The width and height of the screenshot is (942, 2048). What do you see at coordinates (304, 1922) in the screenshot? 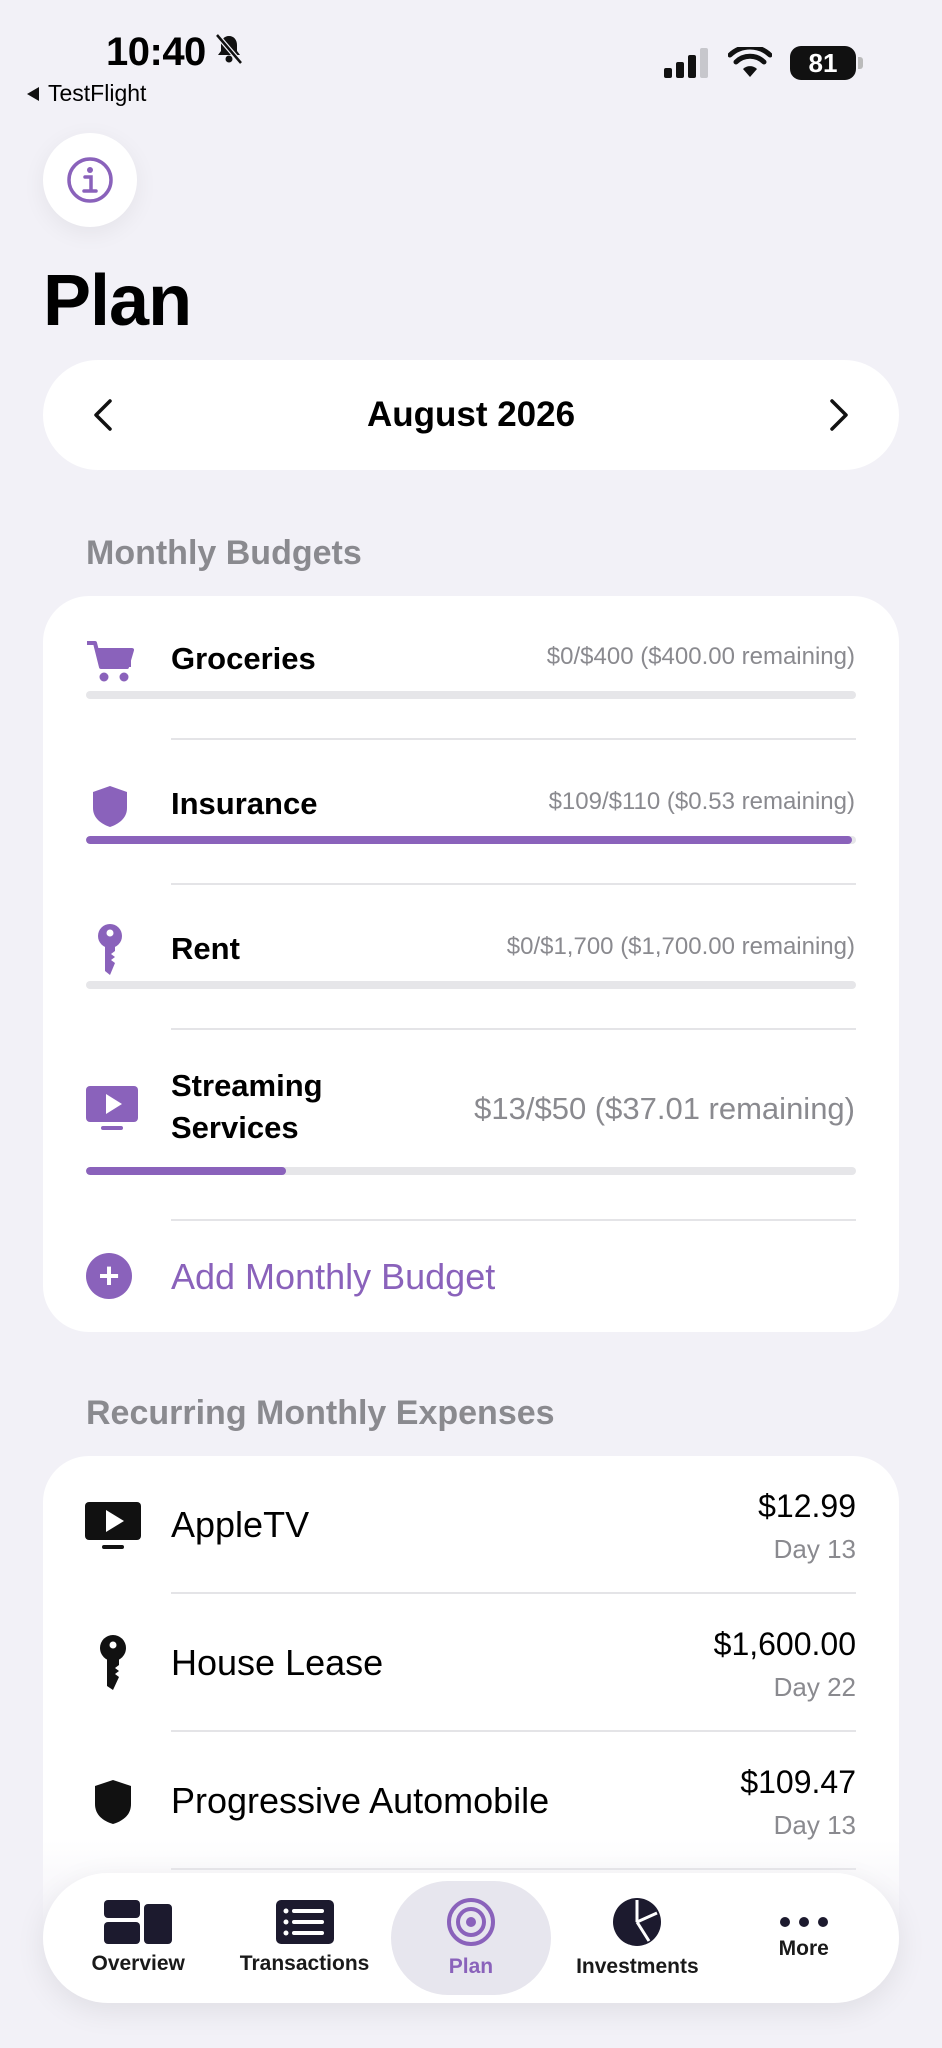
I see `list-icon` at bounding box center [304, 1922].